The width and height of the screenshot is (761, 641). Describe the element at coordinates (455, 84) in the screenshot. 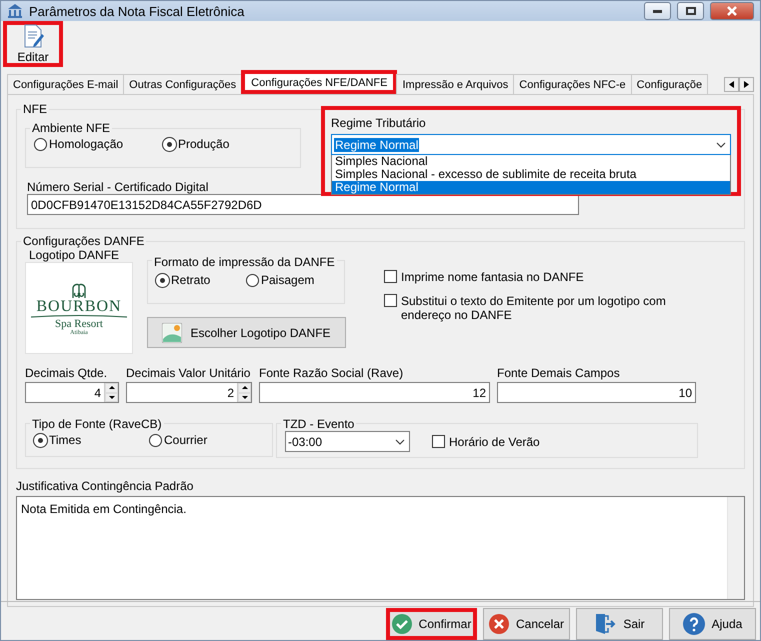

I see `tab: Impressão e Arquivos` at that location.